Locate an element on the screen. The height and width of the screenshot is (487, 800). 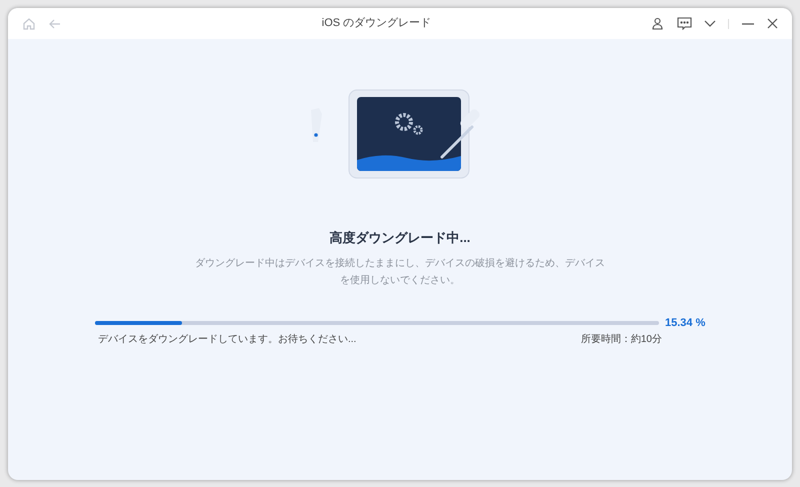
description-text: ダウングレード中はデバイスを接続したままにし、デバイスの破損を避けるため、デバイスを使用しないでください。 is located at coordinates (400, 272).